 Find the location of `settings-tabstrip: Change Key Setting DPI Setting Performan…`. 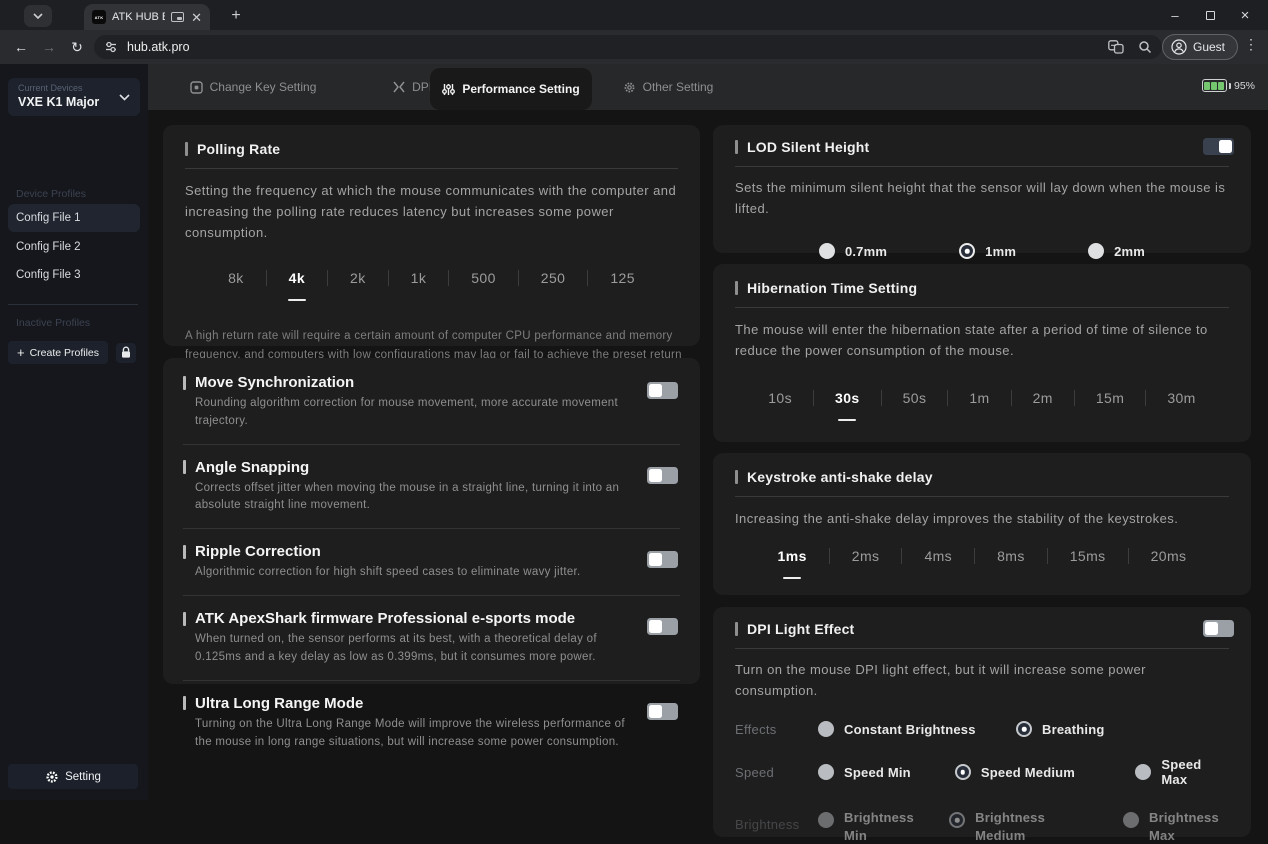

settings-tabstrip: Change Key Setting DPI Setting Performan… is located at coordinates (708, 87).